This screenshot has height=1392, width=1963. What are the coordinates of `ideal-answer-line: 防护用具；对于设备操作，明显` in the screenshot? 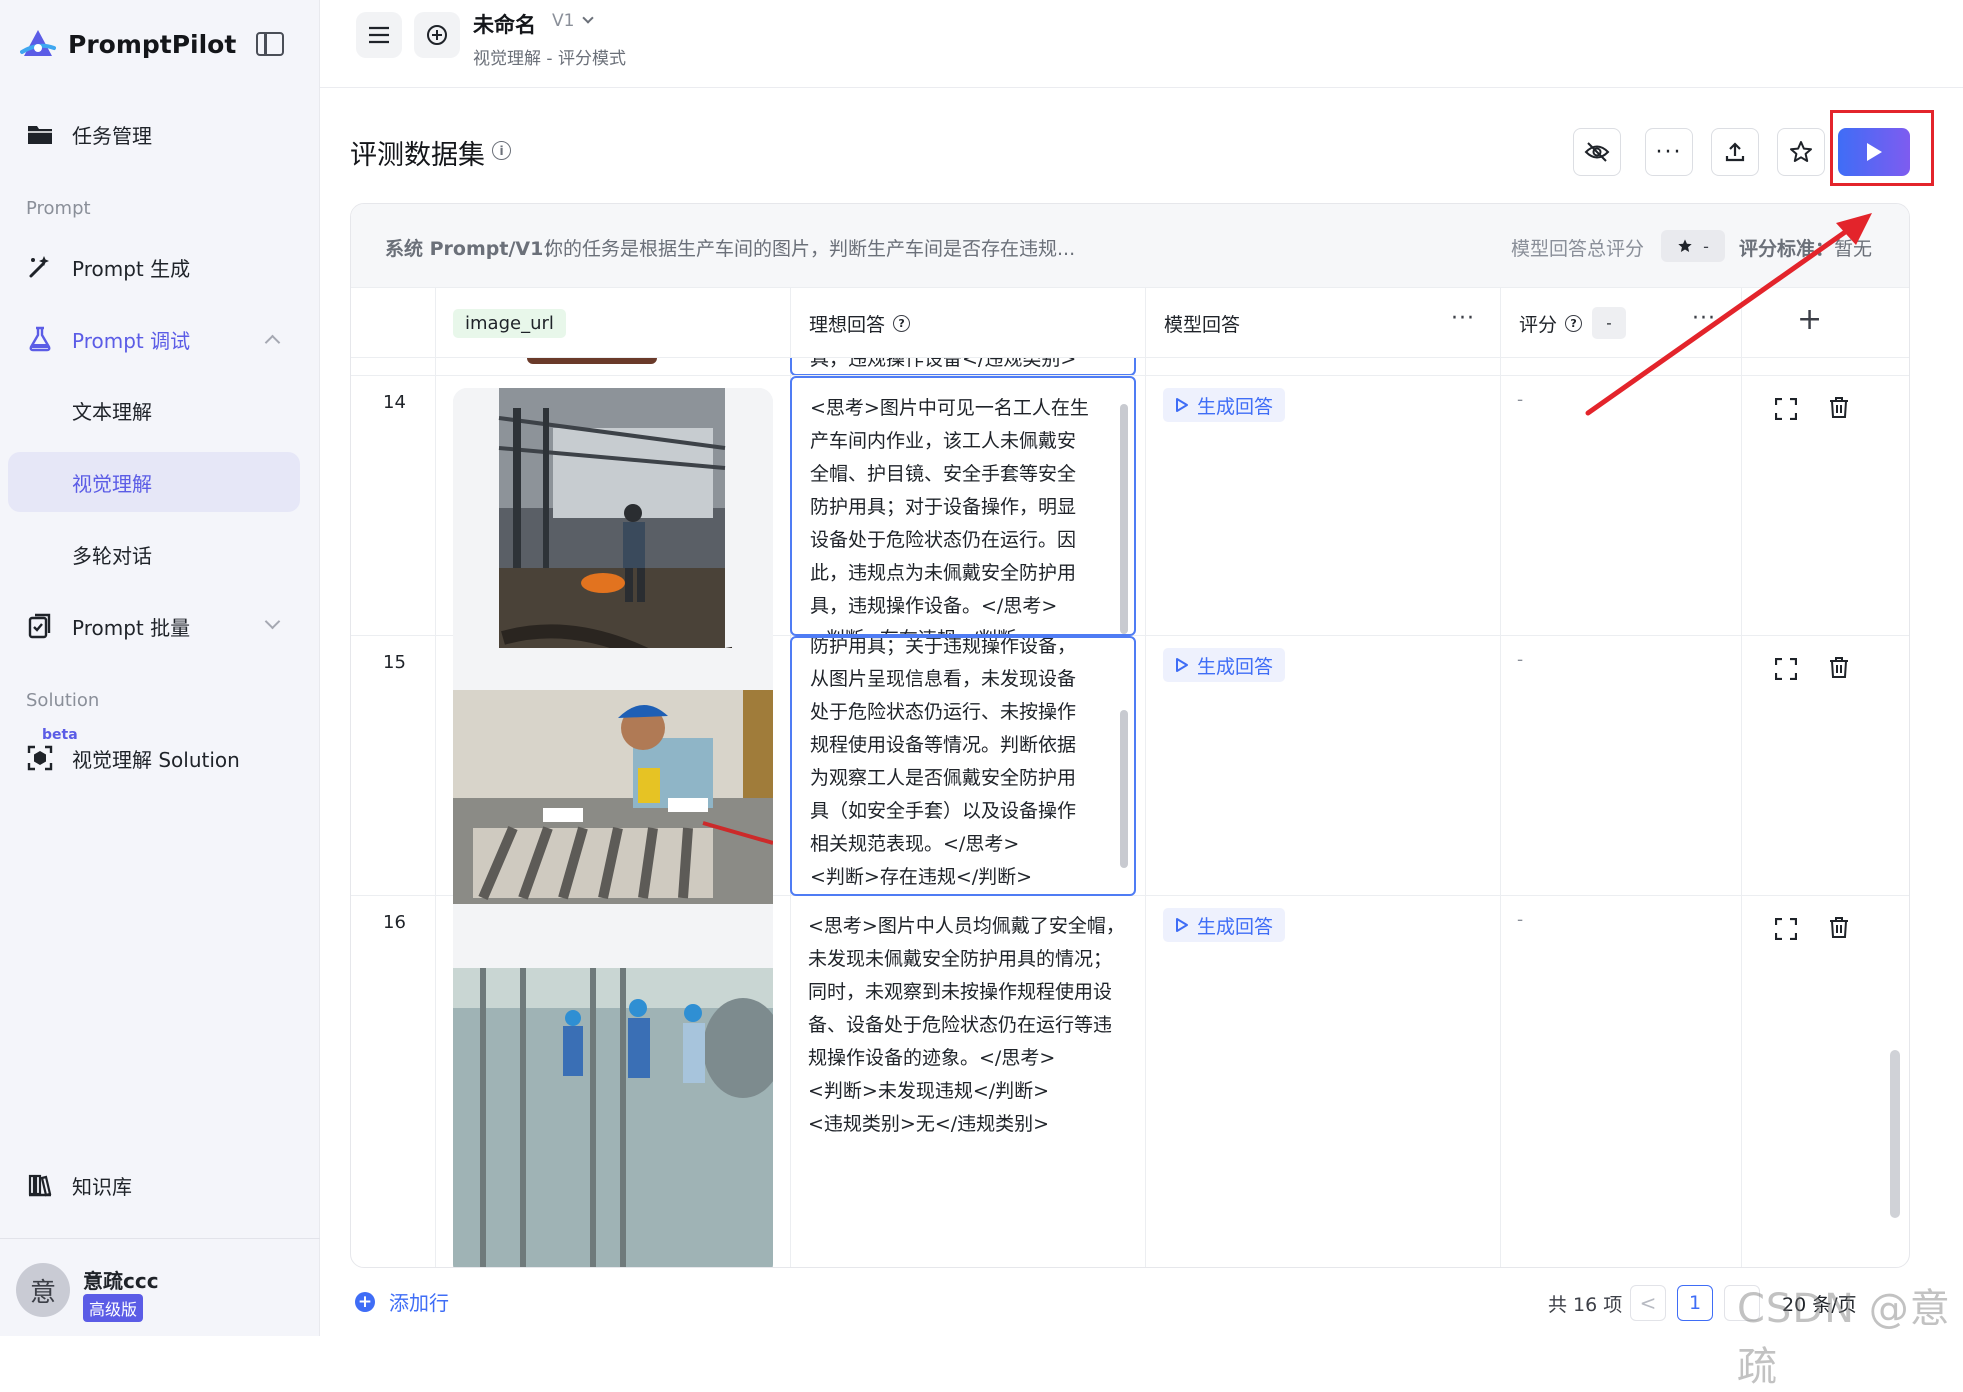 It's located at (943, 507).